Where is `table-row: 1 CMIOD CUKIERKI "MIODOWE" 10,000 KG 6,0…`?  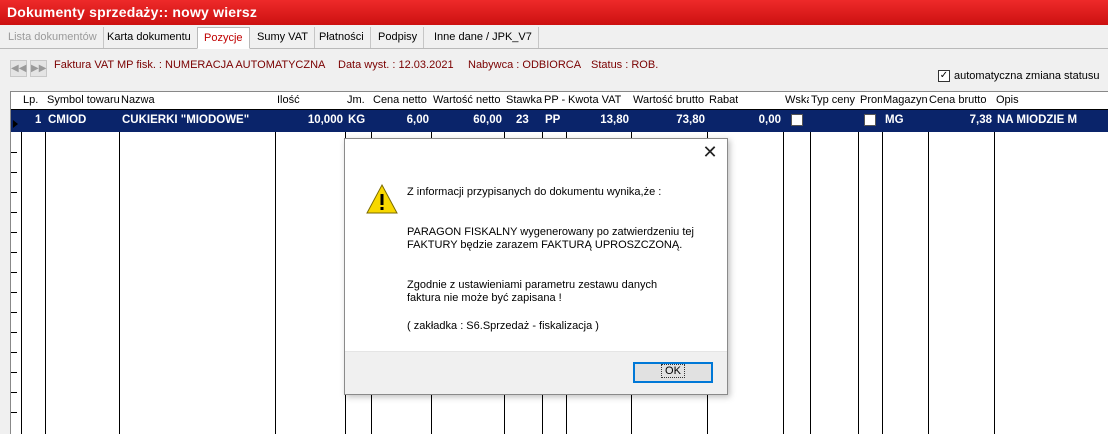
table-row: 1 CMIOD CUKIERKI "MIODOWE" 10,000 KG 6,0… is located at coordinates (559, 121).